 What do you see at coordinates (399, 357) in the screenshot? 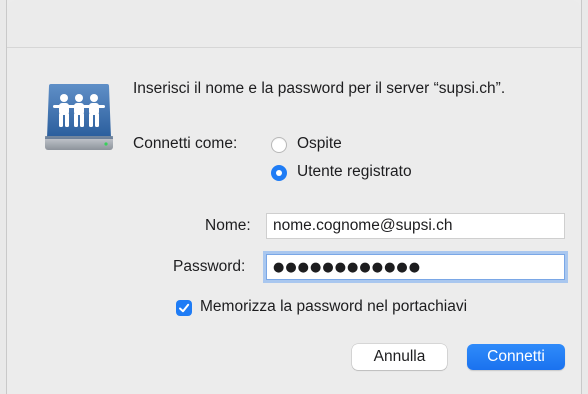
I see `cancel-button: Annulla` at bounding box center [399, 357].